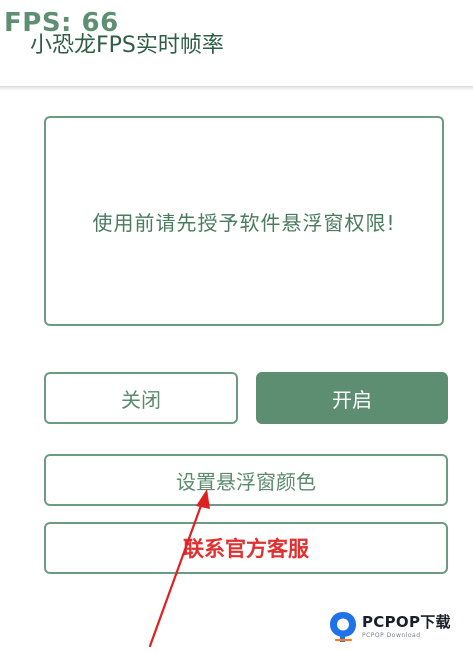  Describe the element at coordinates (61, 23) in the screenshot. I see `fps-counter-overlay: FPS: 66` at that location.